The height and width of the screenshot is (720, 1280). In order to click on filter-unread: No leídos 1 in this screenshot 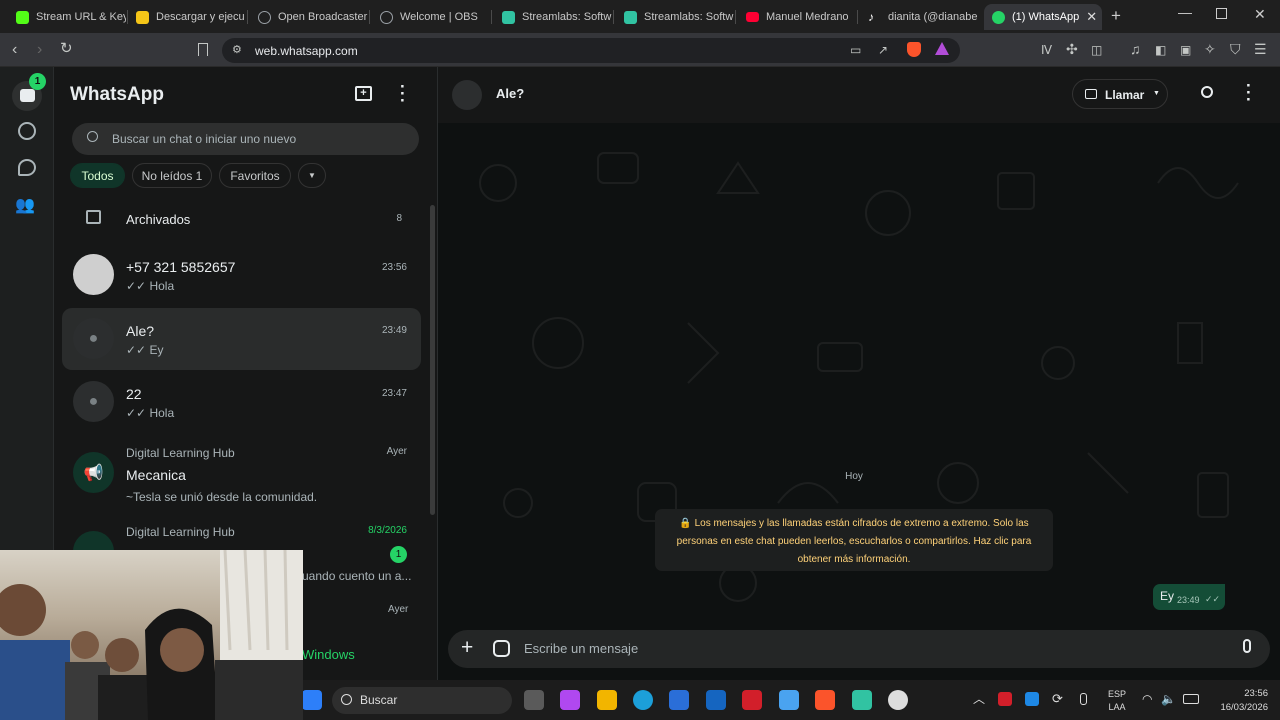, I will do `click(172, 175)`.